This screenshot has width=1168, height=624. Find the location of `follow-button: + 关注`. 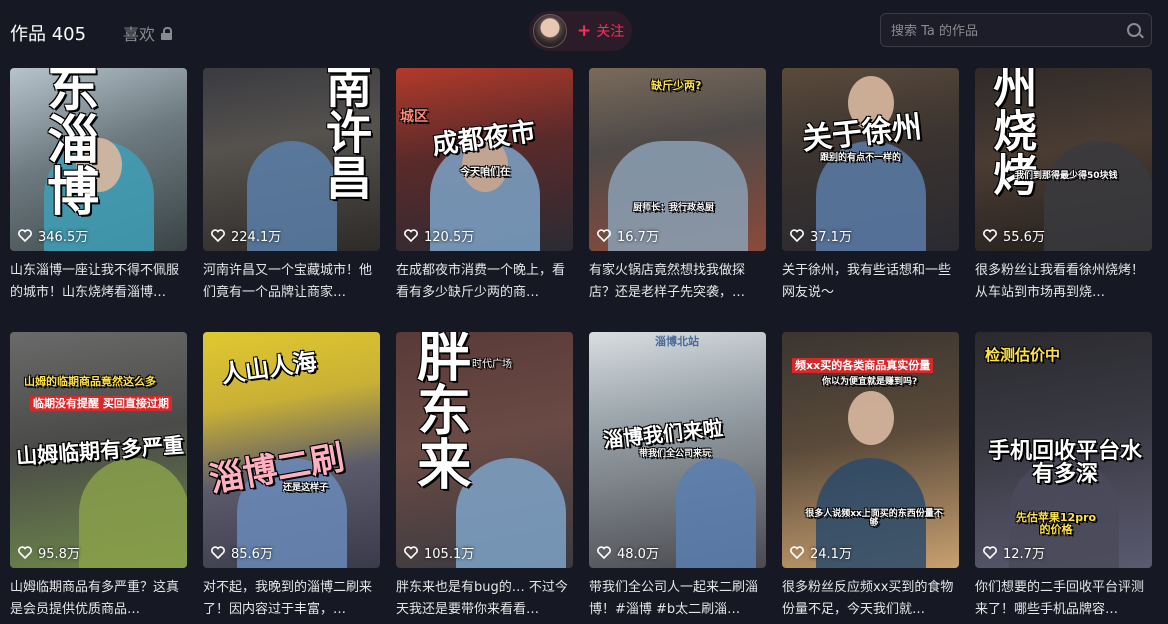

follow-button: + 关注 is located at coordinates (600, 31).